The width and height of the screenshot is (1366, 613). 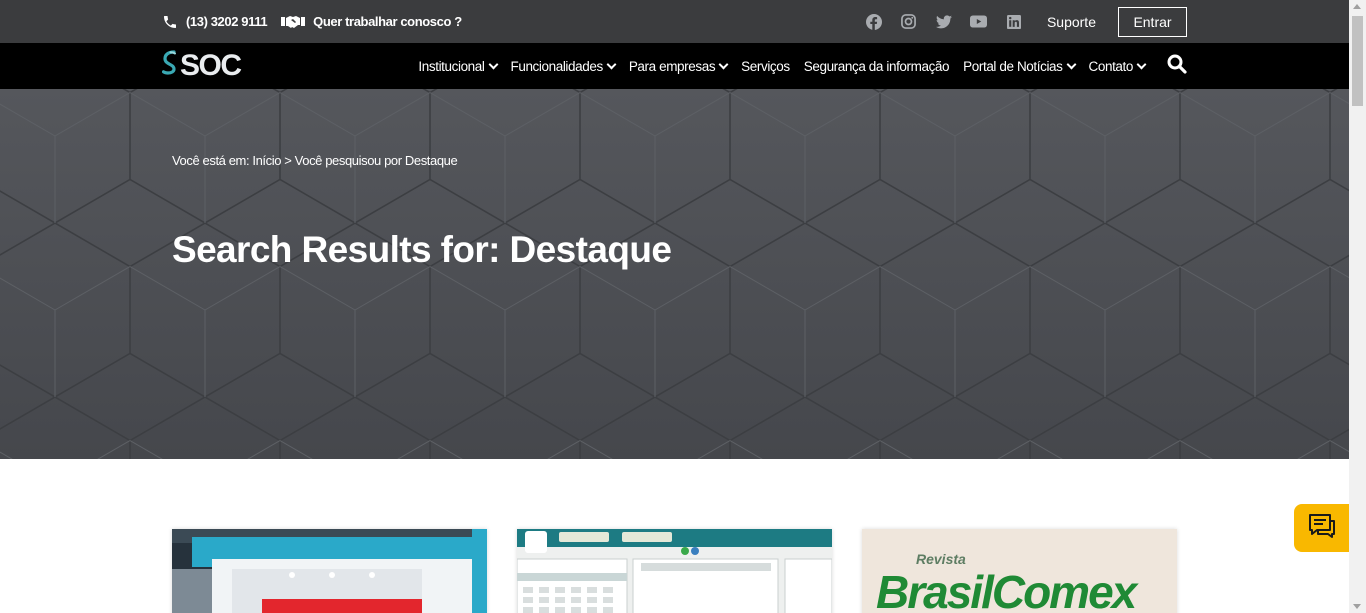 I want to click on nav-item-label: Institucional, so click(x=451, y=66).